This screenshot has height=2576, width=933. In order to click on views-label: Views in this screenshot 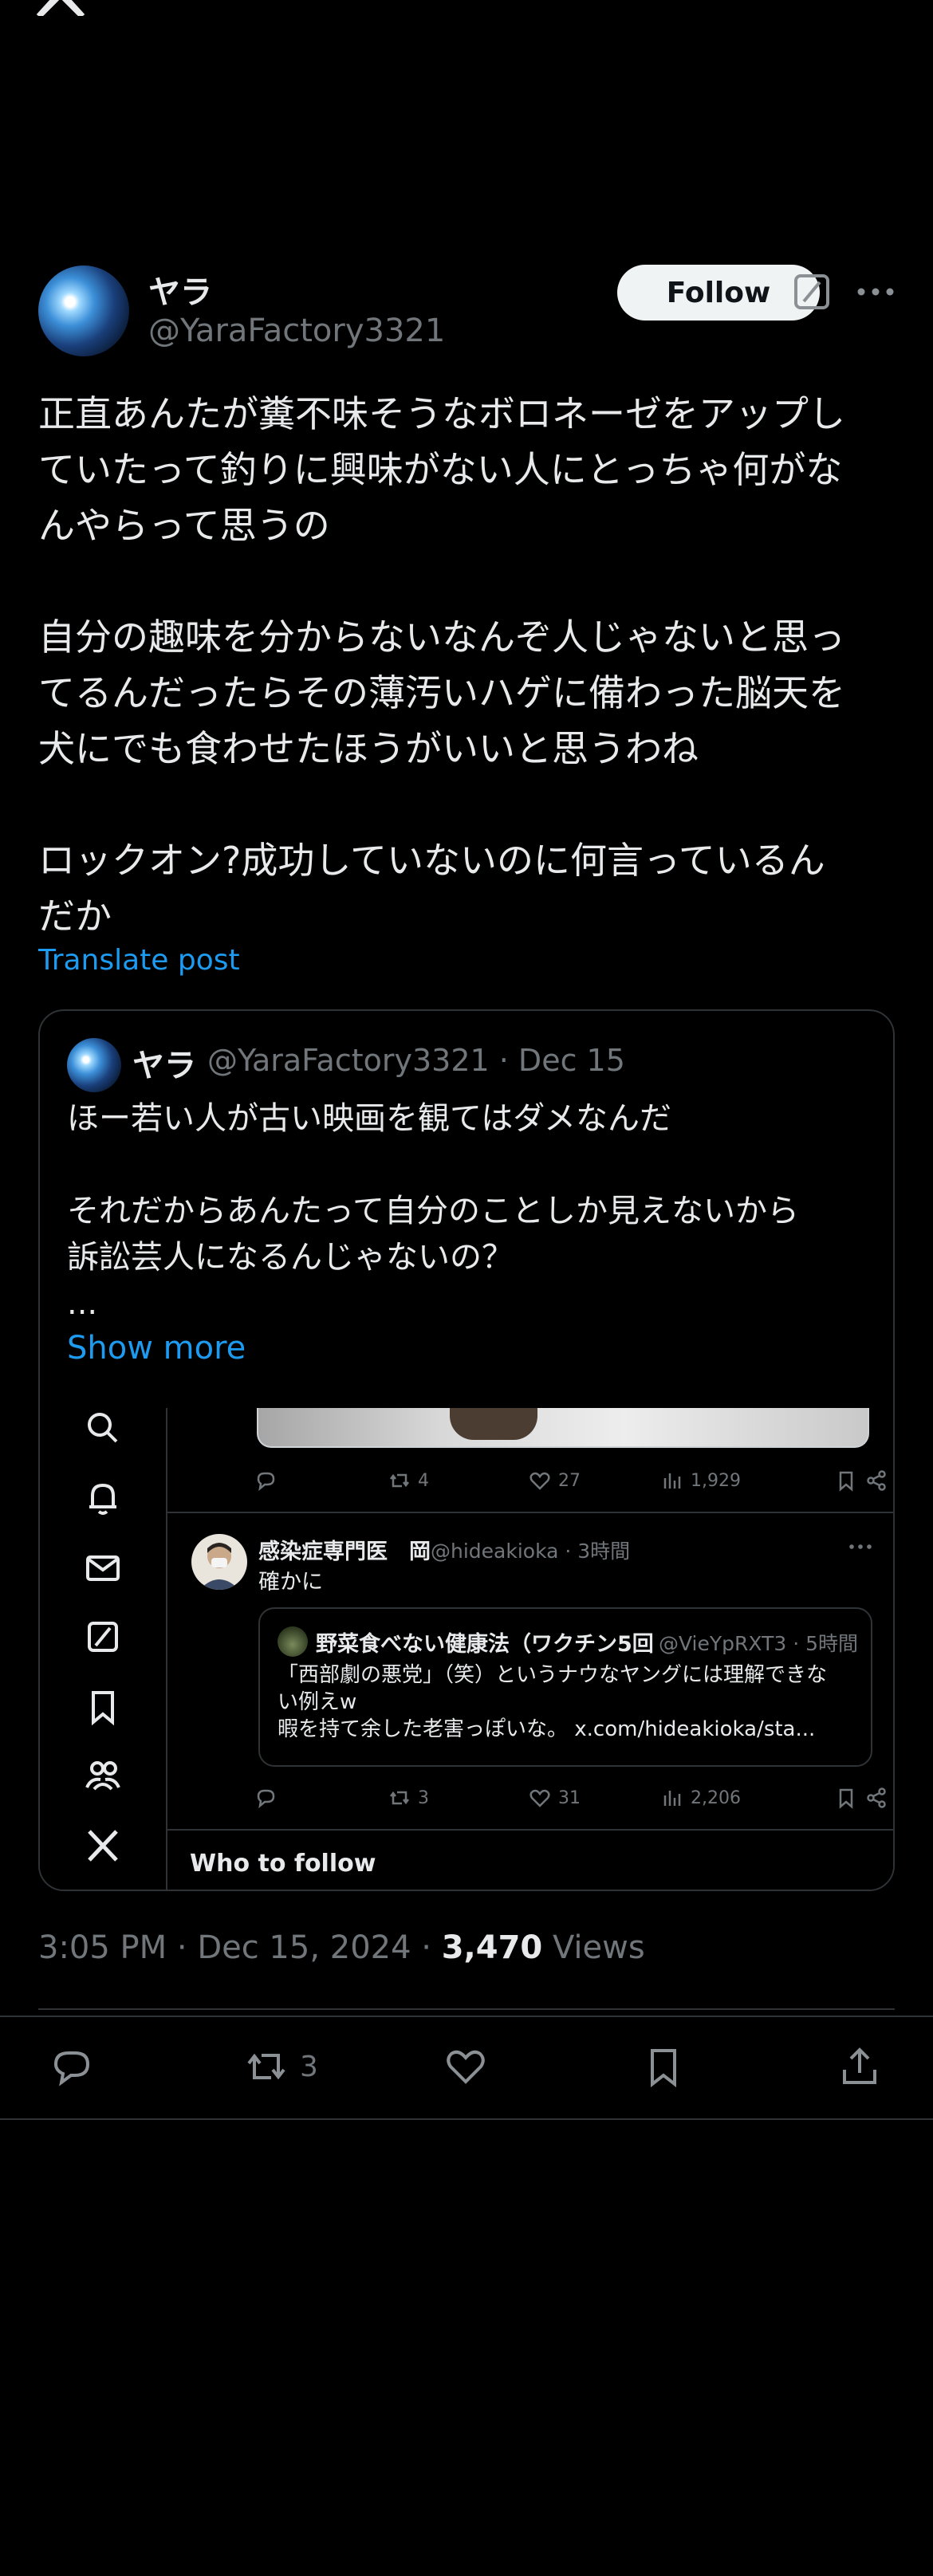, I will do `click(593, 1948)`.